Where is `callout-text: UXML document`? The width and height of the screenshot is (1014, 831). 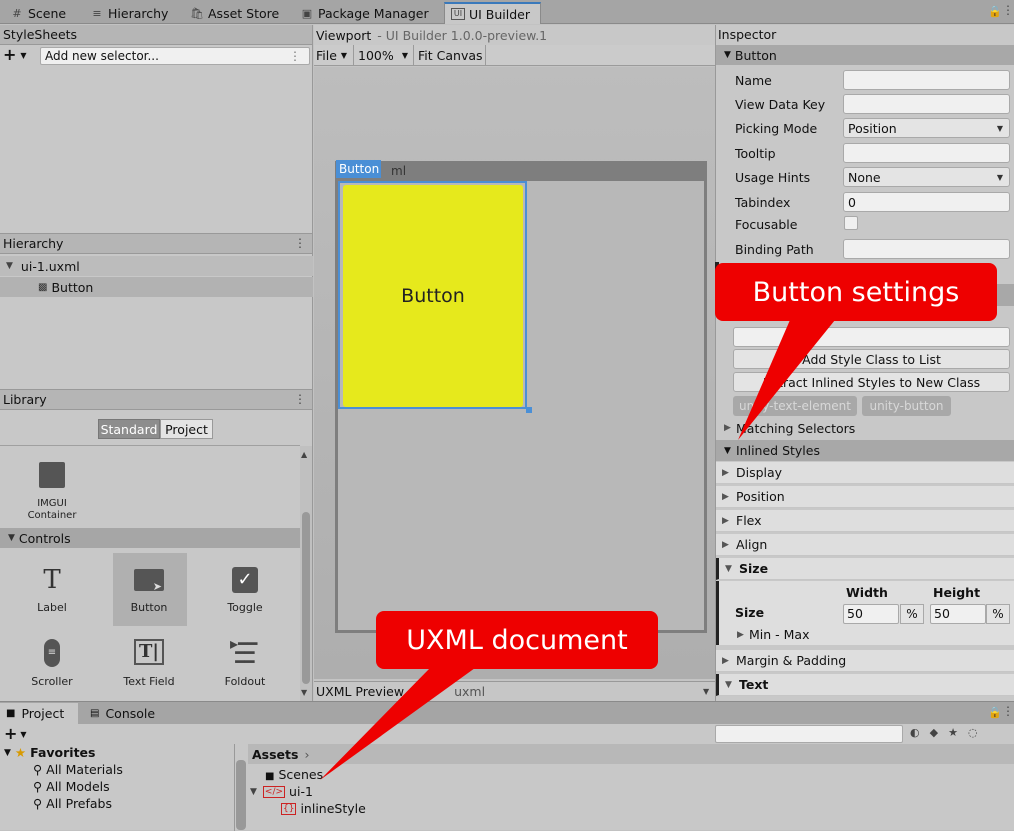
callout-text: UXML document is located at coordinates (517, 640).